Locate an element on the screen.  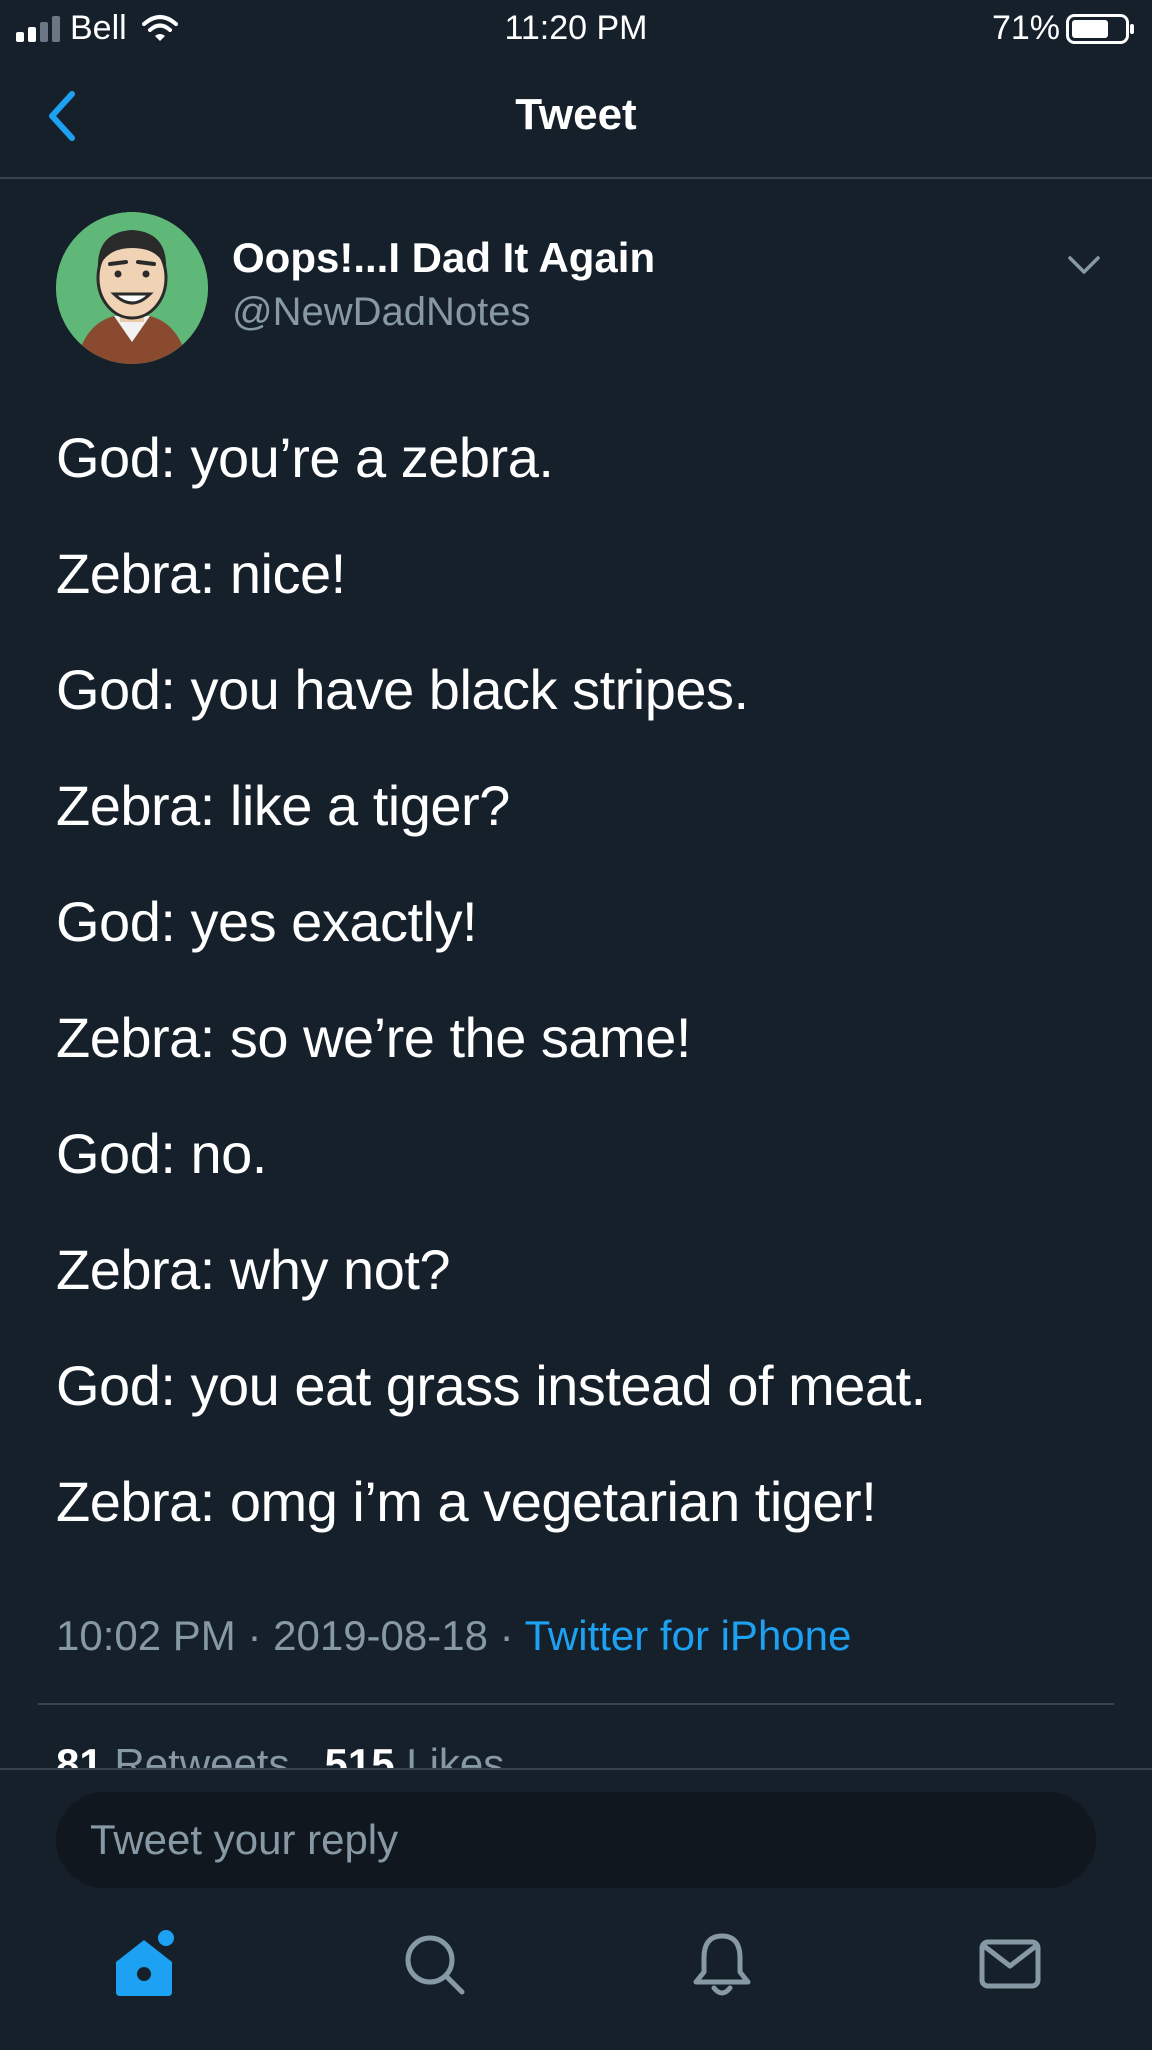
tab-search is located at coordinates (434, 1964).